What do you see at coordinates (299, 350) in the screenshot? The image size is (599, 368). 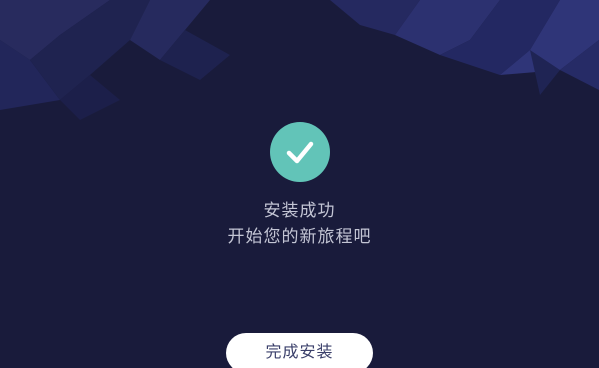 I see `finish-install-button: 完成安装` at bounding box center [299, 350].